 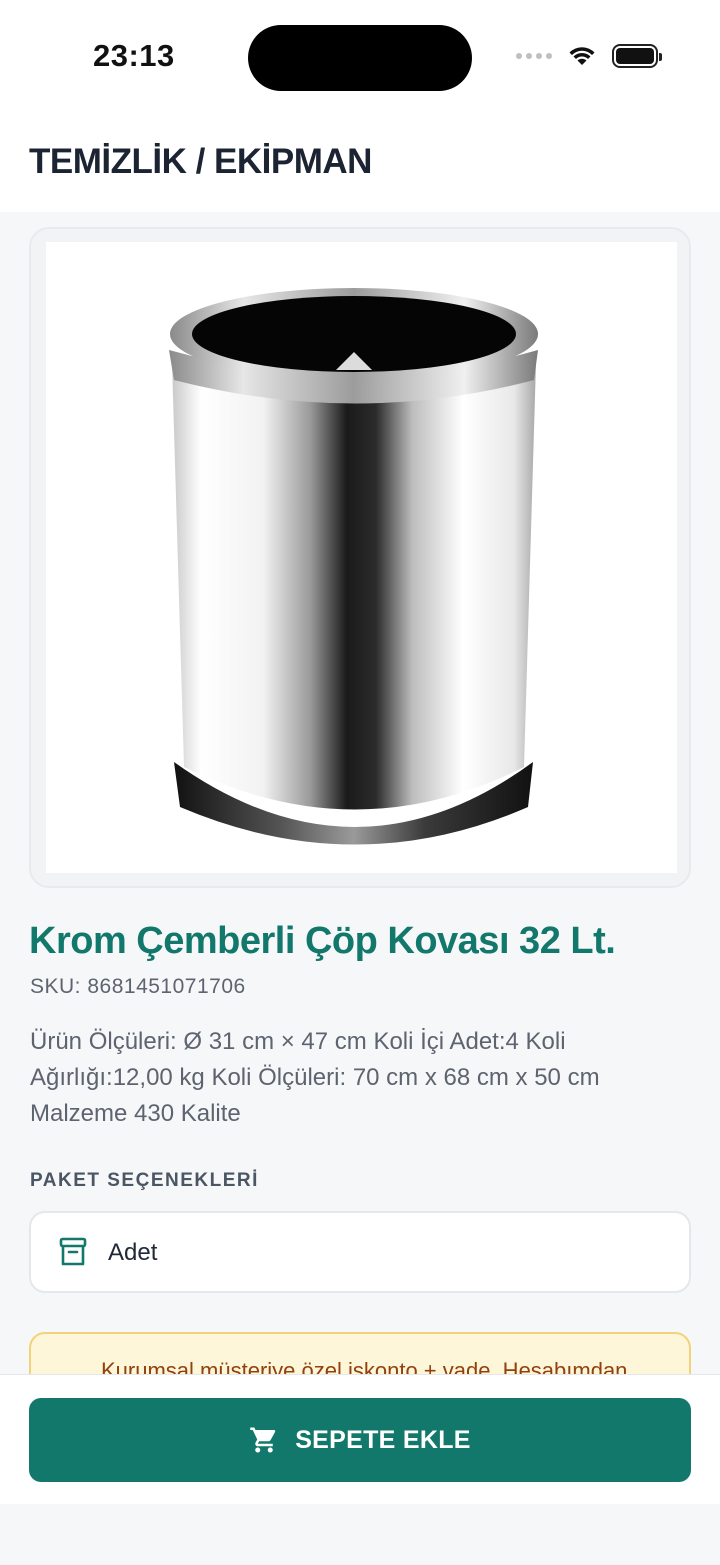 What do you see at coordinates (263, 1440) in the screenshot?
I see `shopping-cart-icon` at bounding box center [263, 1440].